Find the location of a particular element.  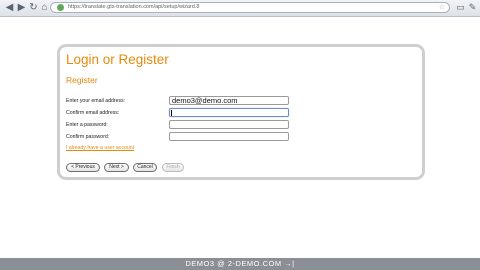

text-caret is located at coordinates (171, 113).